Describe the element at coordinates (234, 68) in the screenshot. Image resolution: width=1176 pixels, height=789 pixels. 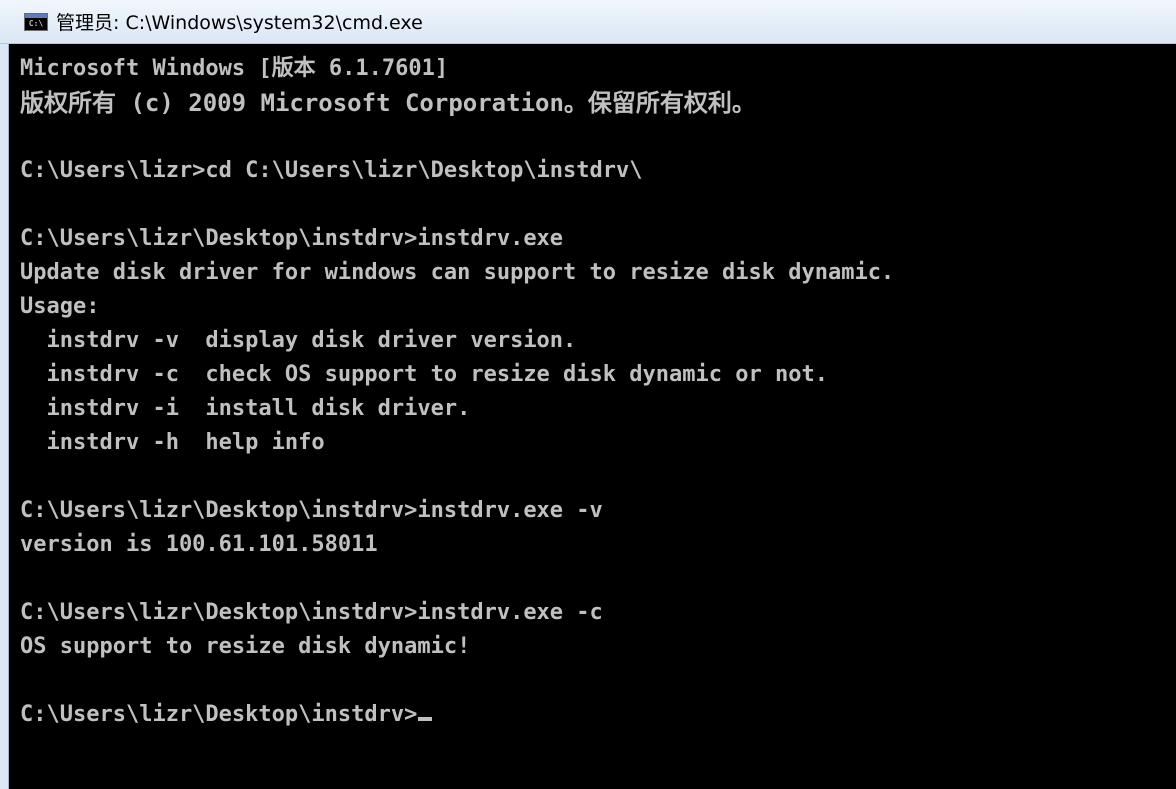
I see `console-line: Microsoft Windows [版本 6.1.7601]` at that location.